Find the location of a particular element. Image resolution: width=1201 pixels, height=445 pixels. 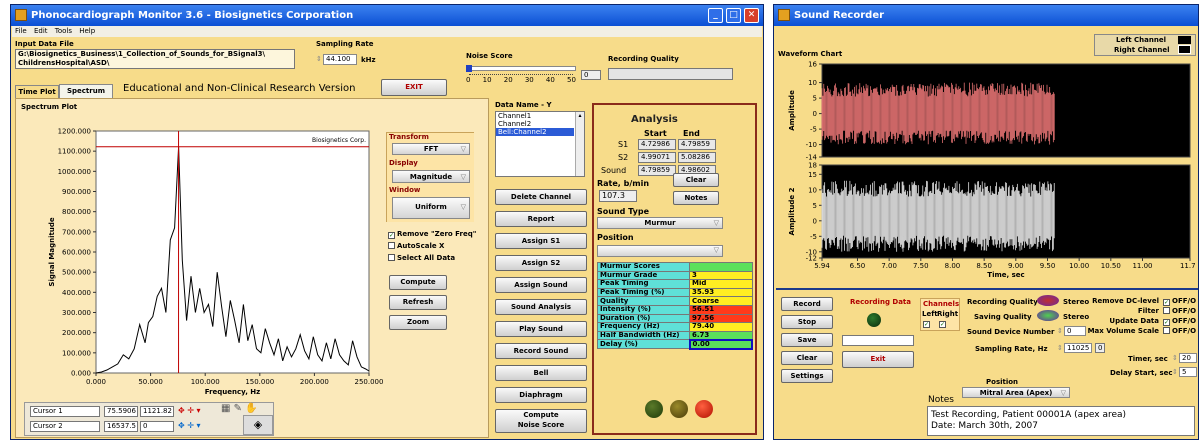

cursor-1-name: Cursor 1 is located at coordinates (65, 411).